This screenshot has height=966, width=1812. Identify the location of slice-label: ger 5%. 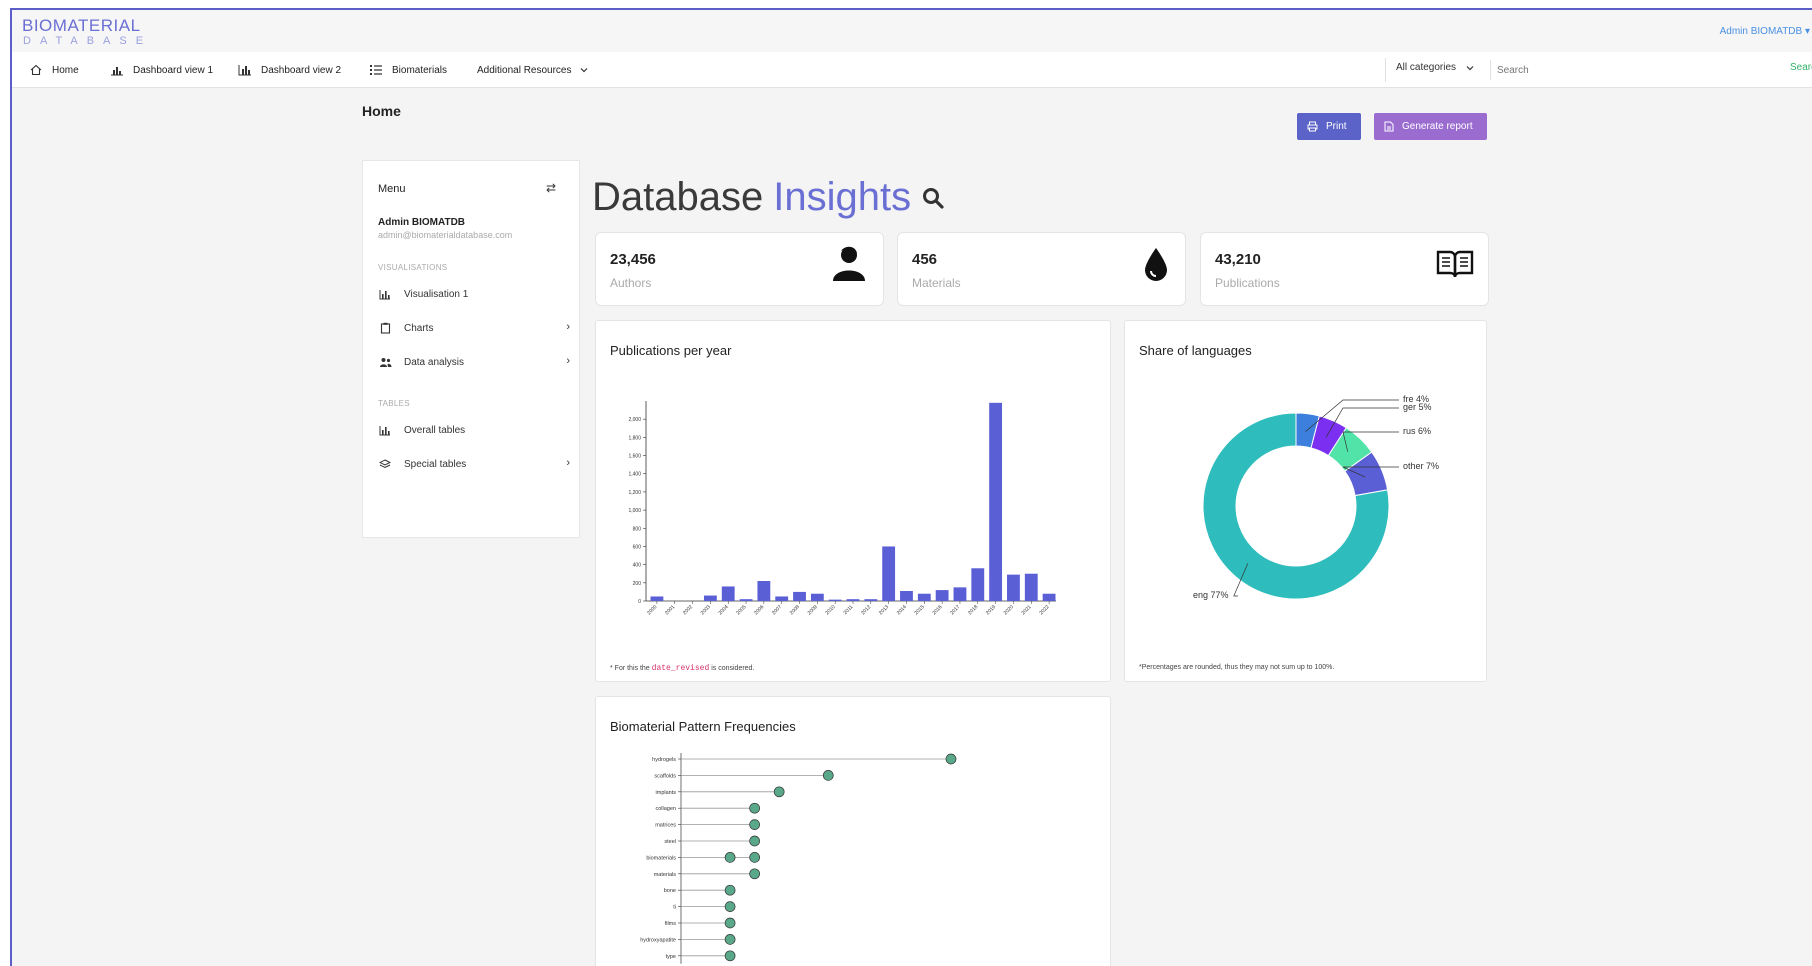
(1417, 407).